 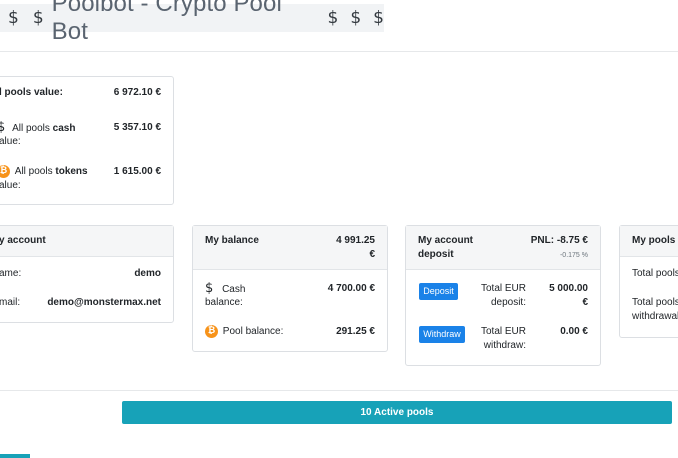 What do you see at coordinates (397, 412) in the screenshot?
I see `active-pools-button: 10 Active pools` at bounding box center [397, 412].